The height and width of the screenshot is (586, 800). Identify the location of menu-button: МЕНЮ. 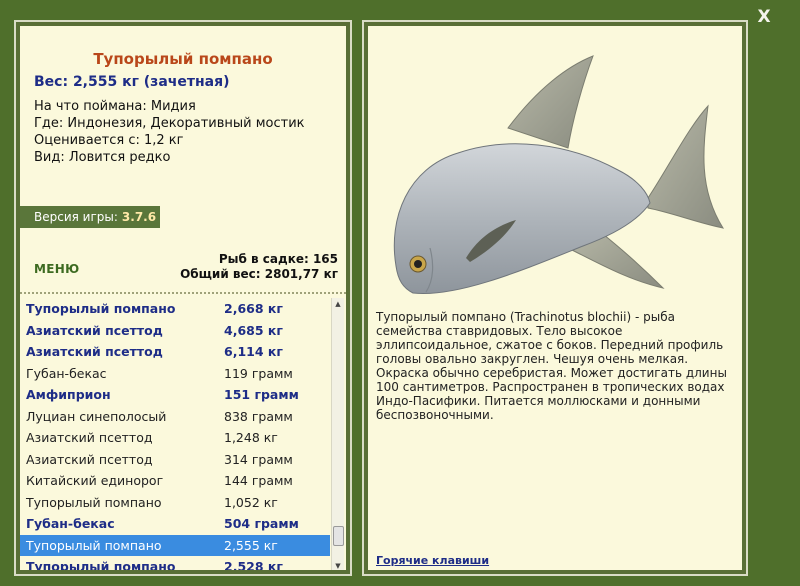
(56, 269).